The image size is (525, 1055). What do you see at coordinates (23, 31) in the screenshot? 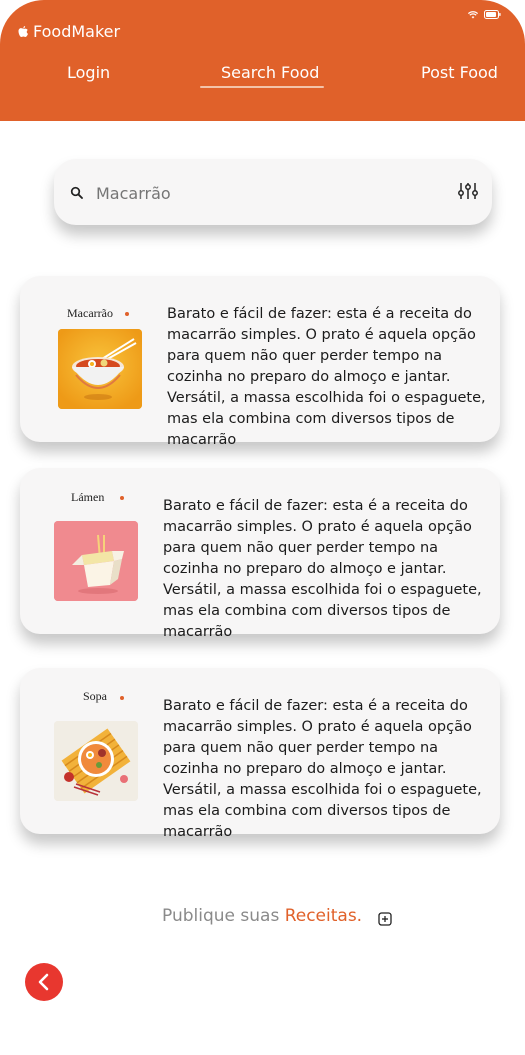
I see `apple-logo-icon` at bounding box center [23, 31].